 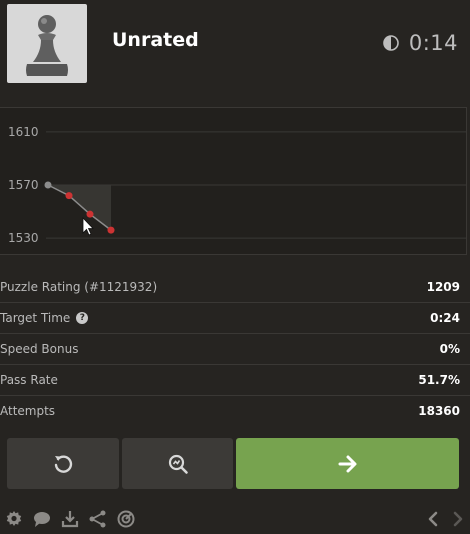 I want to click on analysis-button, so click(x=177, y=463).